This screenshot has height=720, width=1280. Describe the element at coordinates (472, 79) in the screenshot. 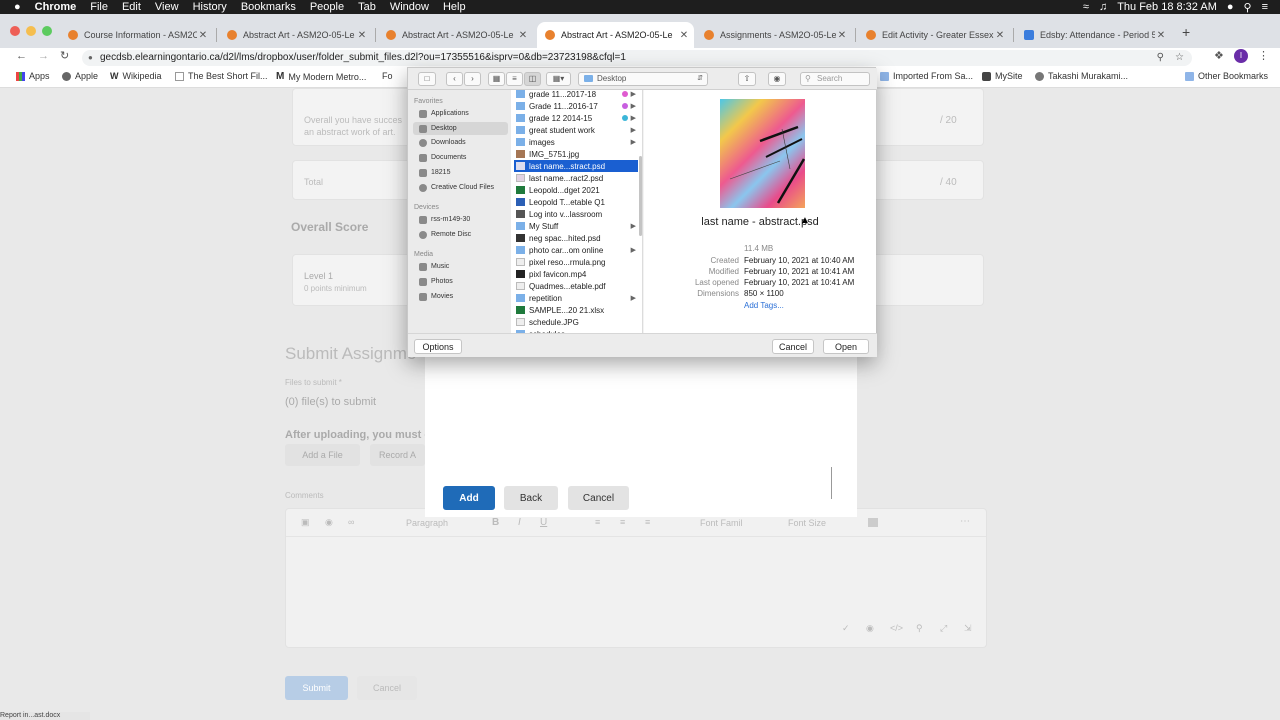

I see `forward-nav-icon: ›` at that location.